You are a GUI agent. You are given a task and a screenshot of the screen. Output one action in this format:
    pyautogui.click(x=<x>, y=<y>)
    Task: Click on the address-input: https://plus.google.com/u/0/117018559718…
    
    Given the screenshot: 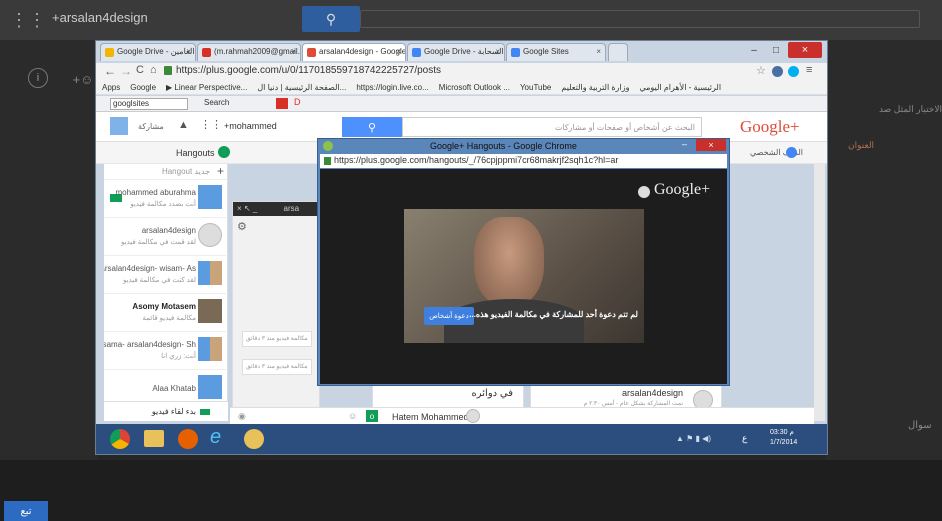 What is the action you would take?
    pyautogui.click(x=308, y=70)
    